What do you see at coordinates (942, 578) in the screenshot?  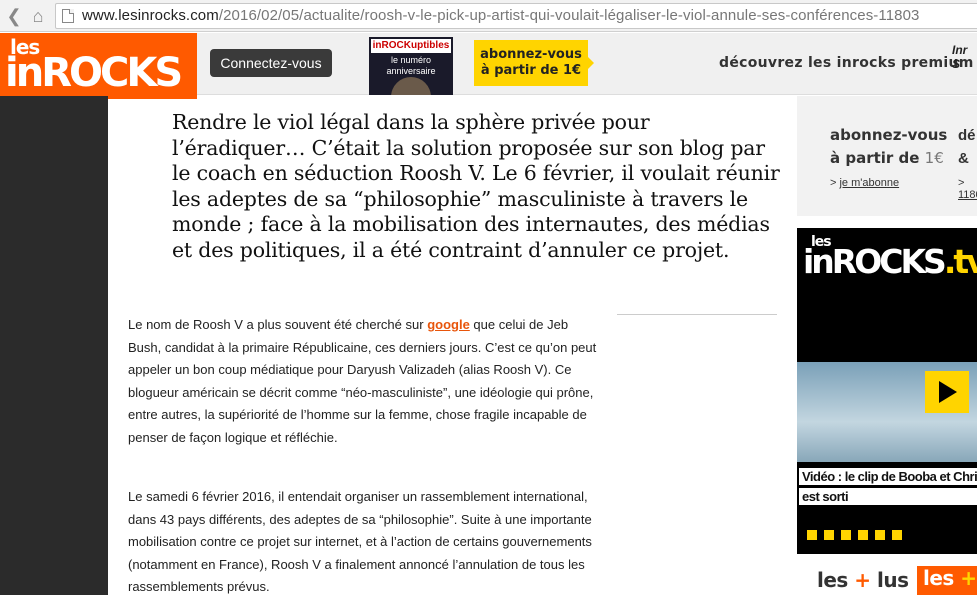 I see `tab-more-recent-a: les` at bounding box center [942, 578].